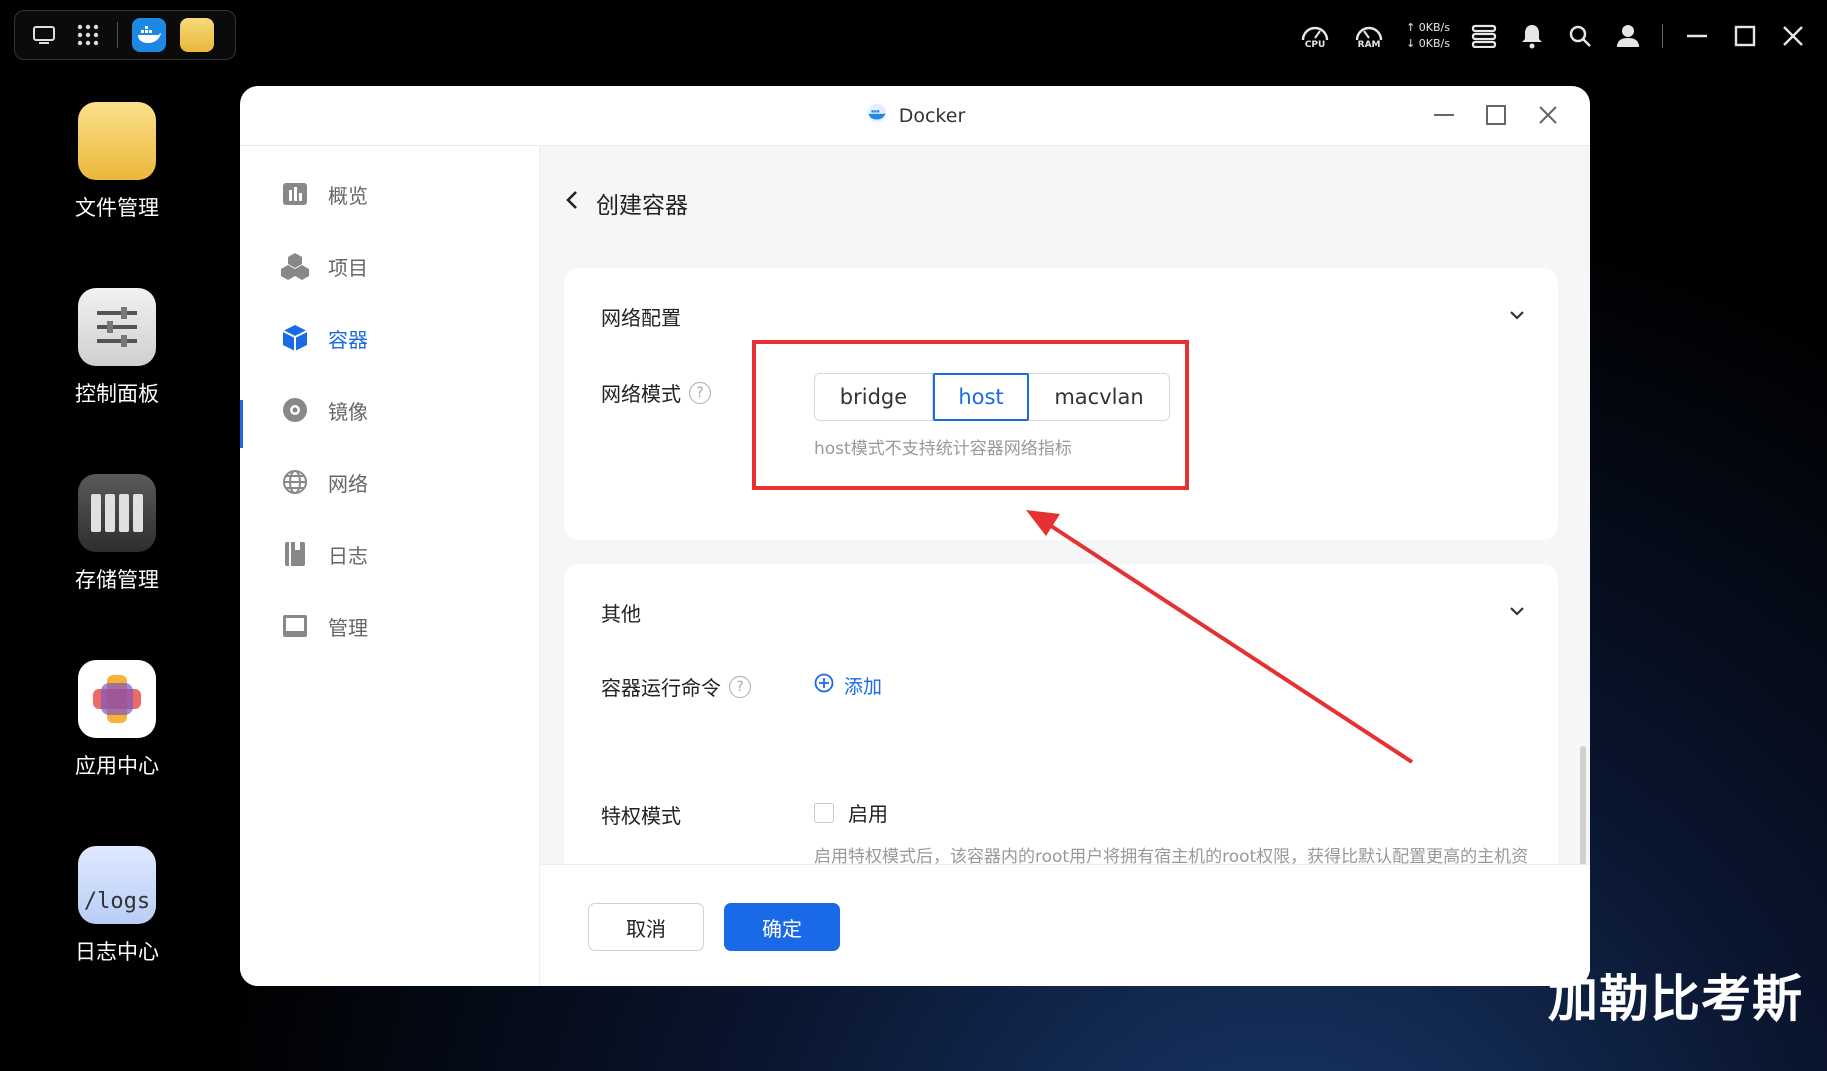  I want to click on network-speed: ↑ 0KB/s ↓ 0KB/s, so click(1428, 36).